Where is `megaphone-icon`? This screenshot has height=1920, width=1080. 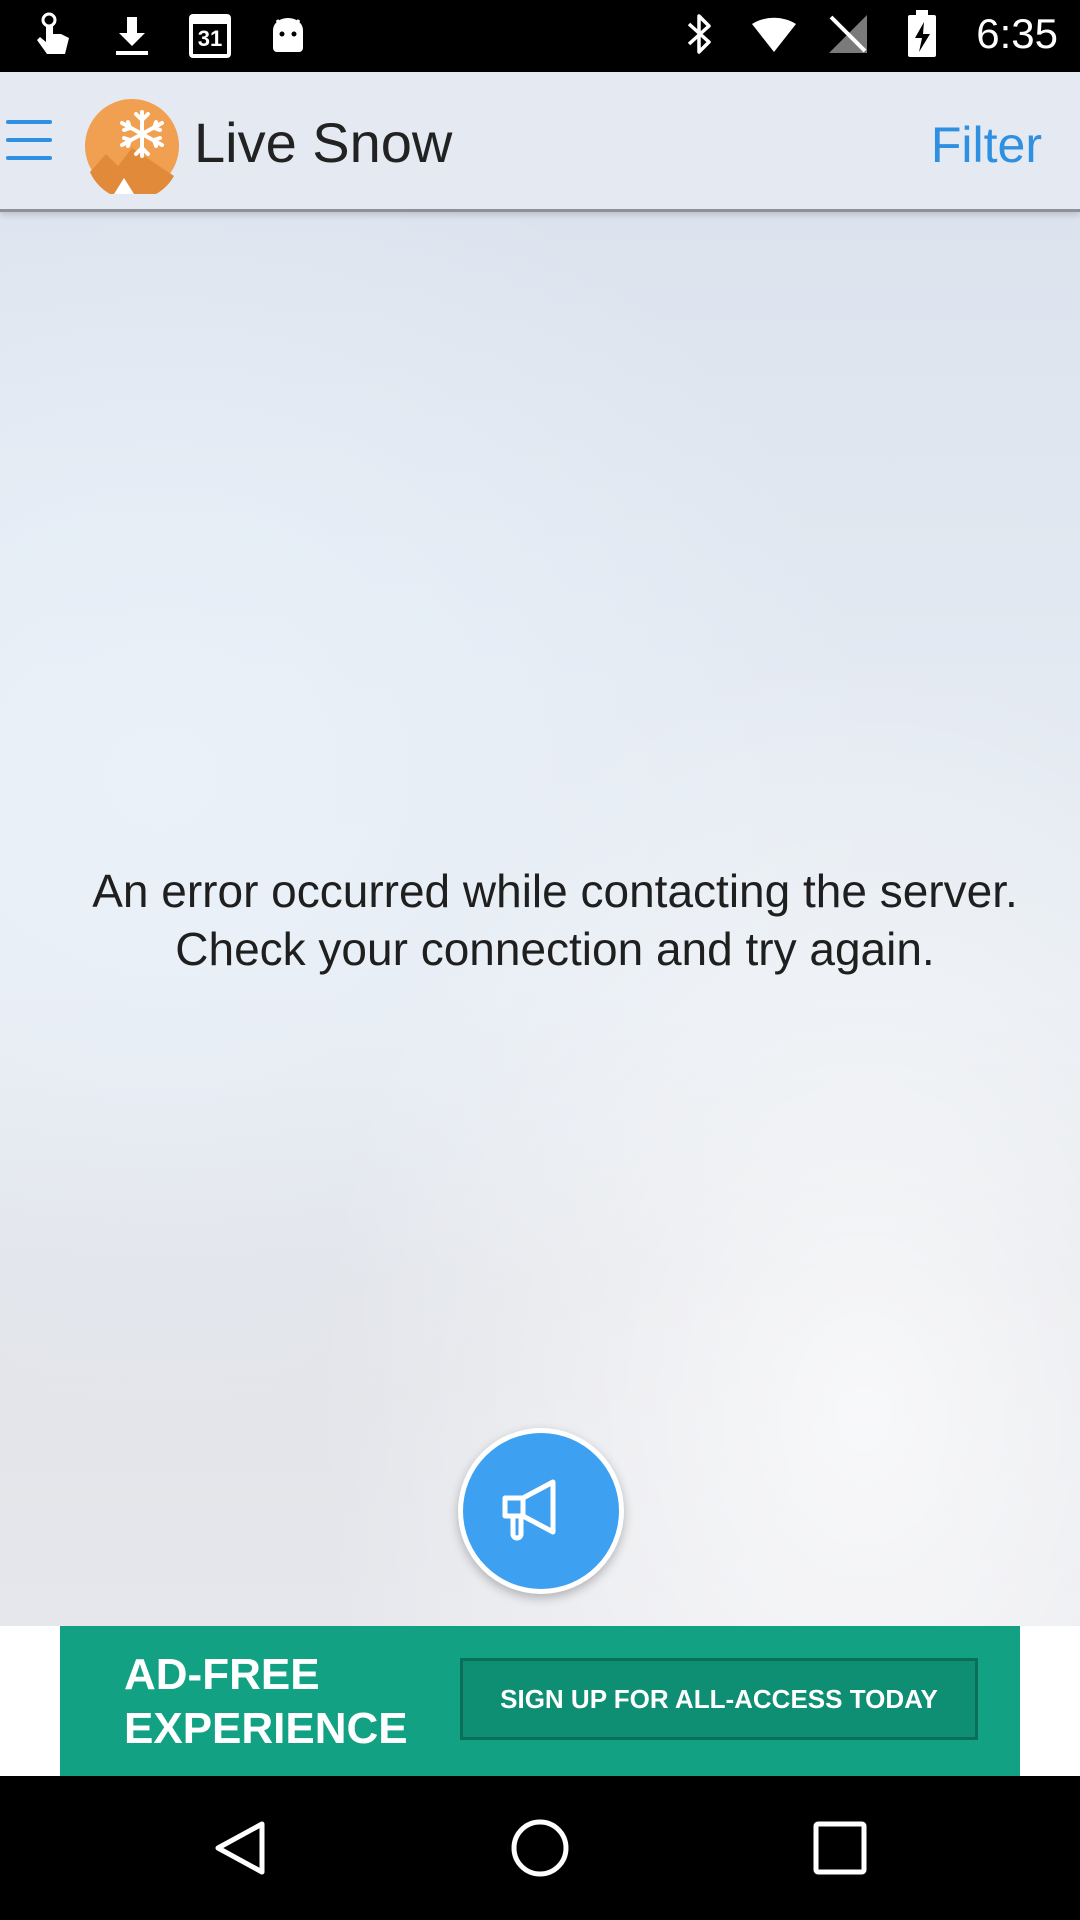
megaphone-icon is located at coordinates (529, 1510).